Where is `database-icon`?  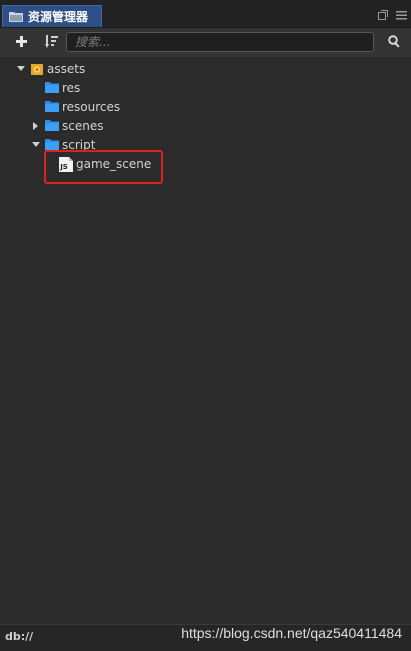
database-icon is located at coordinates (37, 69).